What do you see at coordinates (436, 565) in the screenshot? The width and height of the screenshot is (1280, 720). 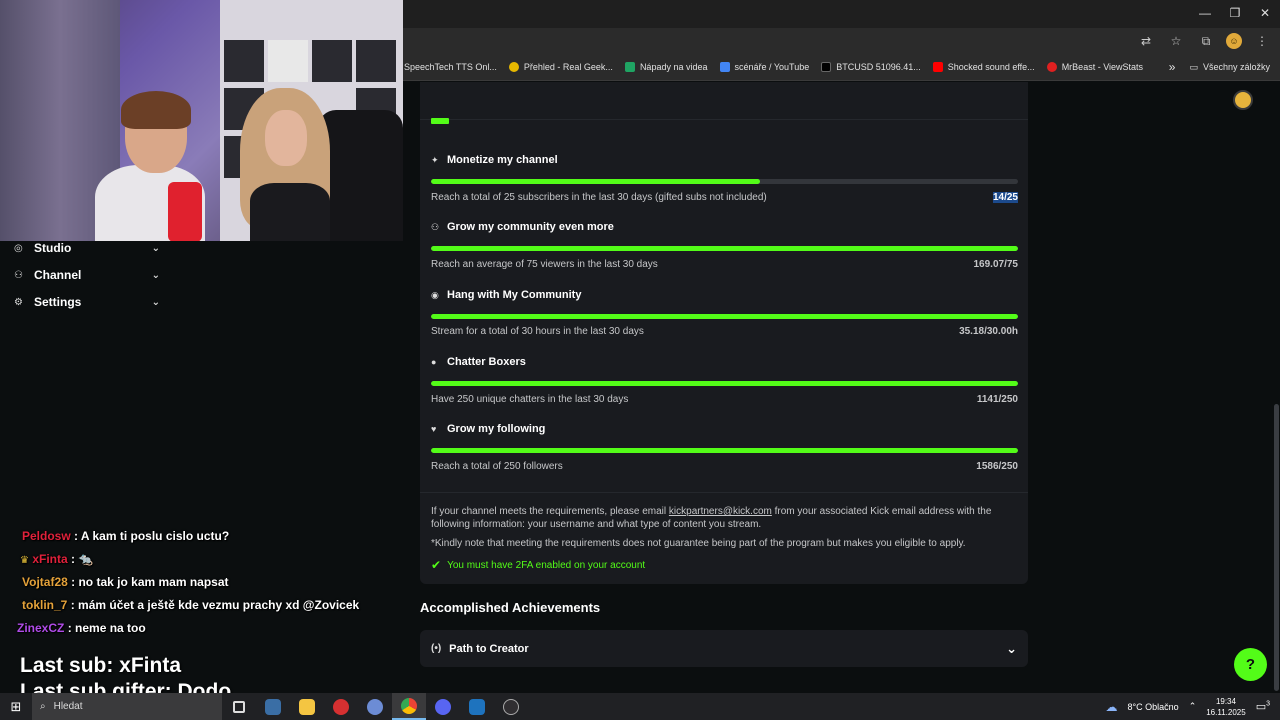 I see `checkmark-icon: ✔` at bounding box center [436, 565].